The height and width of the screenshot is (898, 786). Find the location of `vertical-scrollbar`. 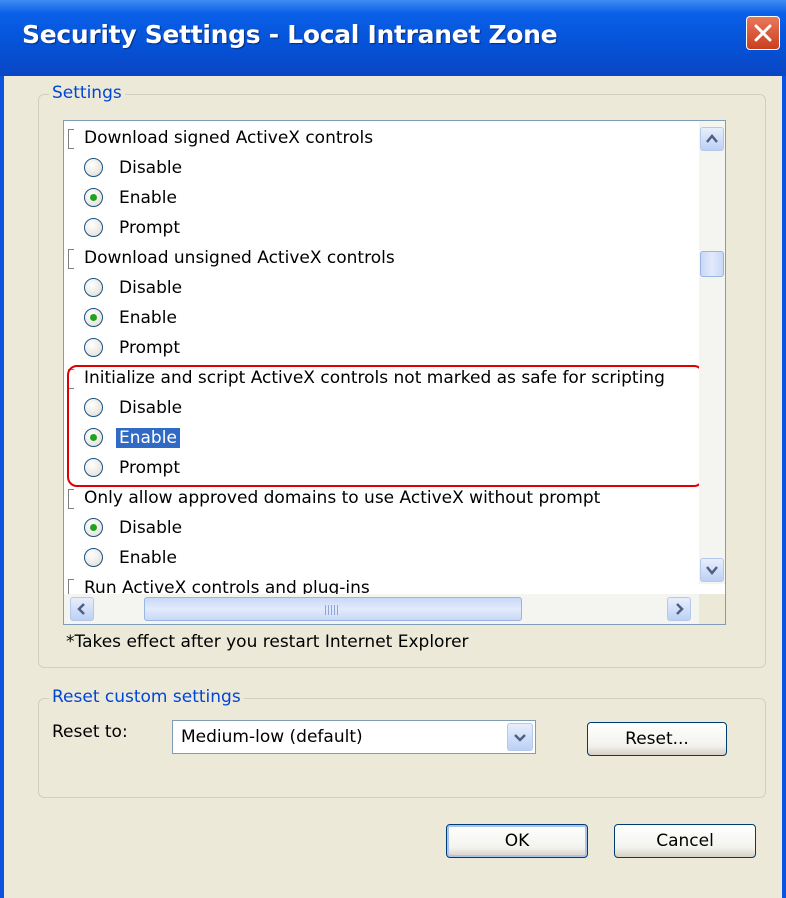

vertical-scrollbar is located at coordinates (712, 352).